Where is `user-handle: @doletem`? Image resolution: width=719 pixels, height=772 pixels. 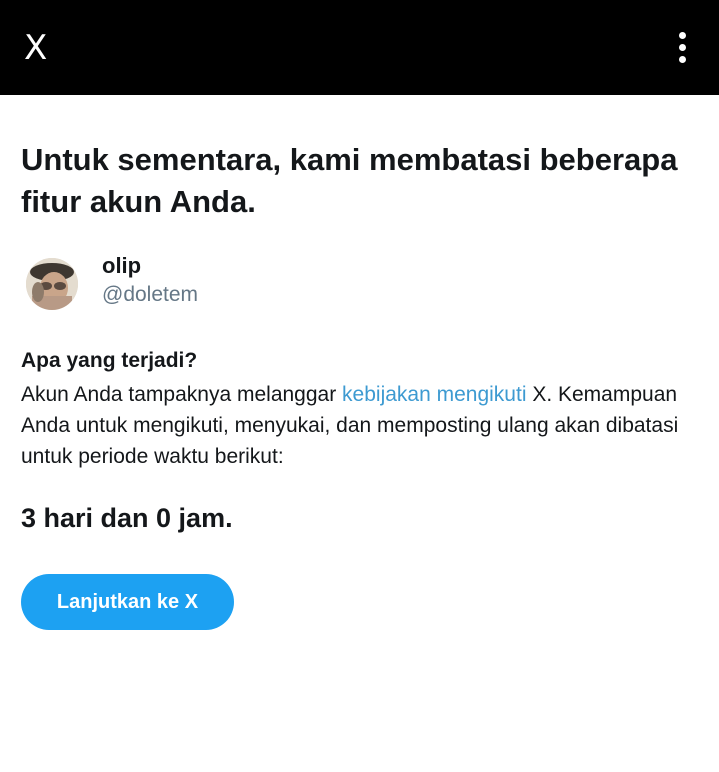 user-handle: @doletem is located at coordinates (150, 294).